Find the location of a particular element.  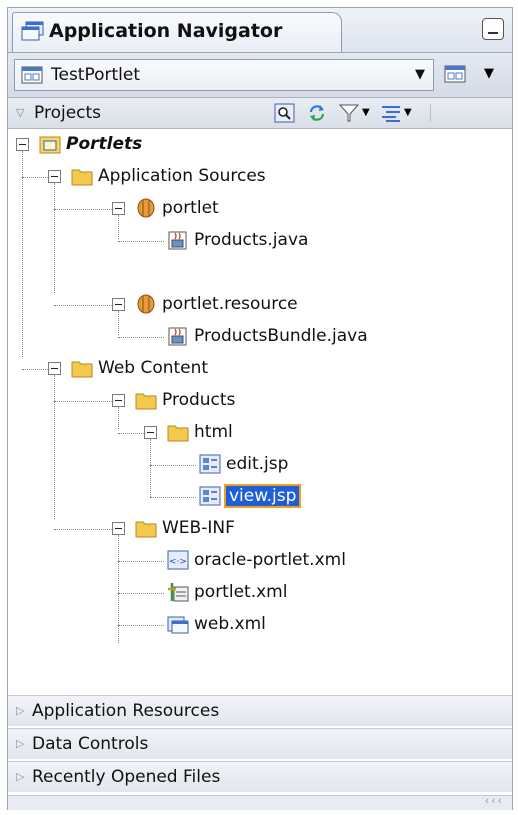

application-navigator-icon is located at coordinates (32, 31).